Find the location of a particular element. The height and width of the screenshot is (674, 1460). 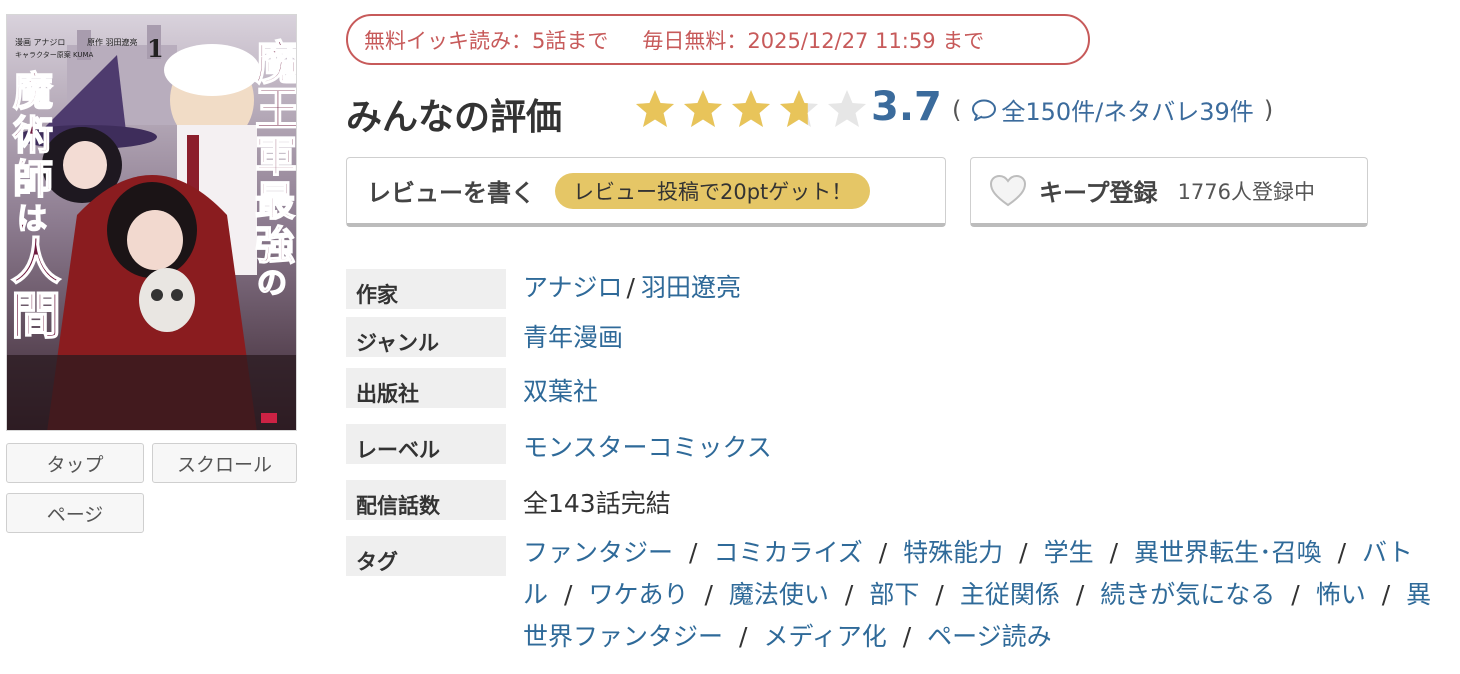

tag-link: 怖い is located at coordinates (1341, 594).